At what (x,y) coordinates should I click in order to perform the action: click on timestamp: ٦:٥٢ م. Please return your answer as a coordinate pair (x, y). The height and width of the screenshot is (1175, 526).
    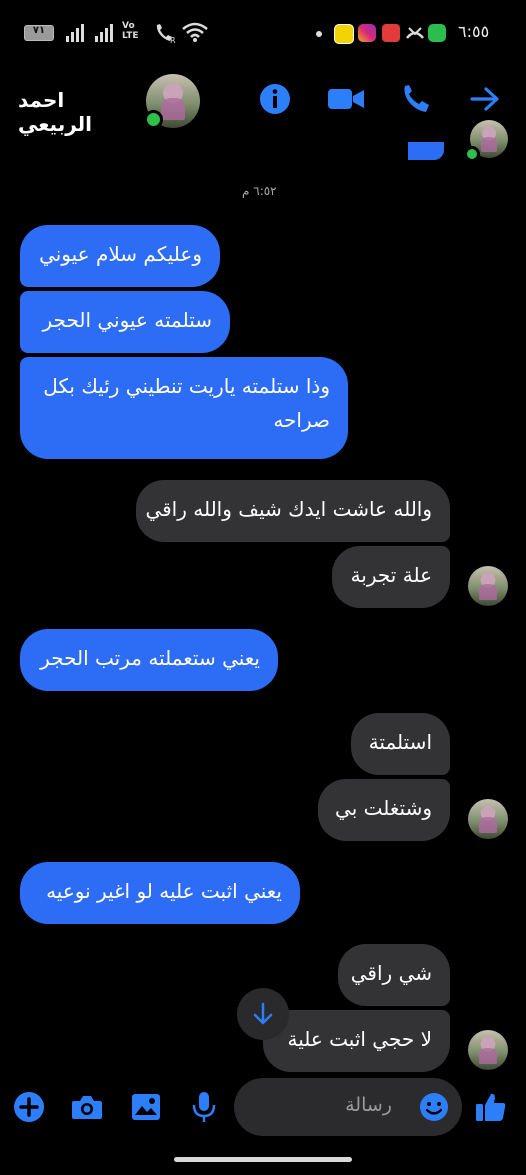
    Looking at the image, I should click on (259, 191).